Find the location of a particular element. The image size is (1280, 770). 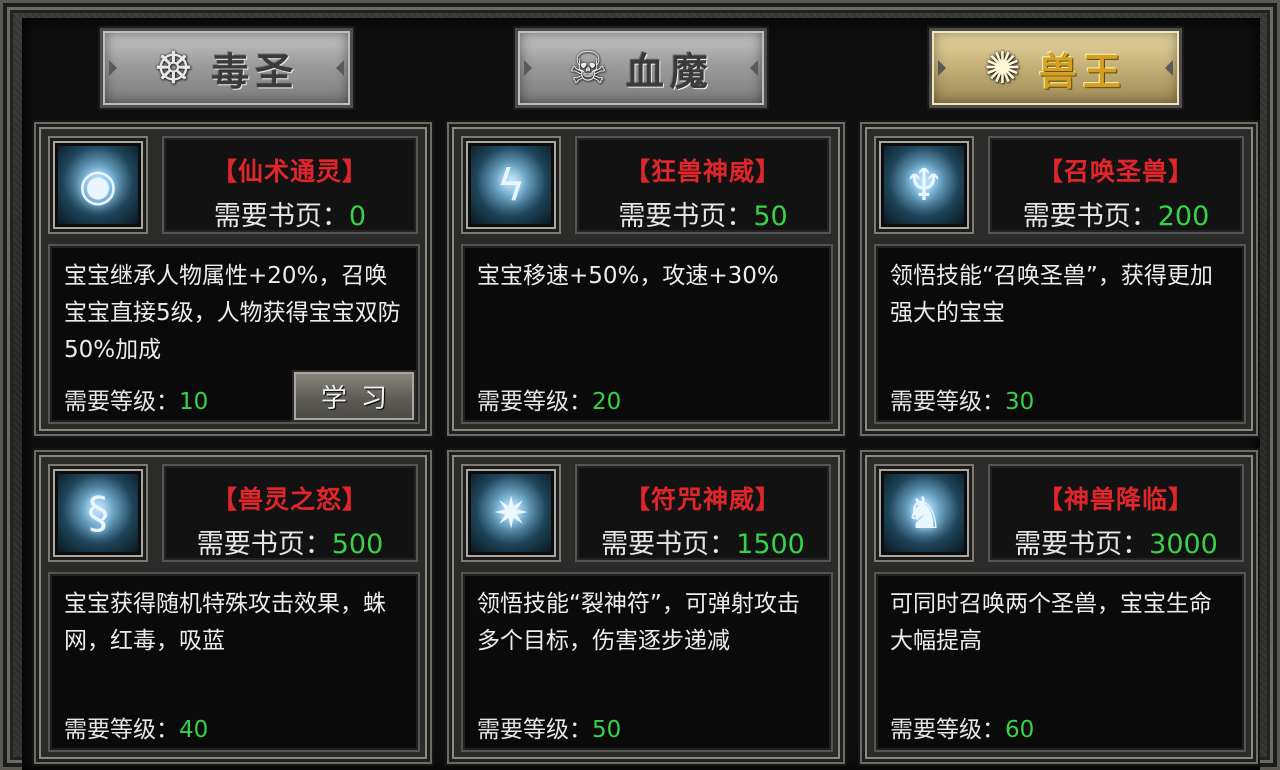

skill-header: 【召唤圣兽】 需要书页：200 is located at coordinates (1116, 185).